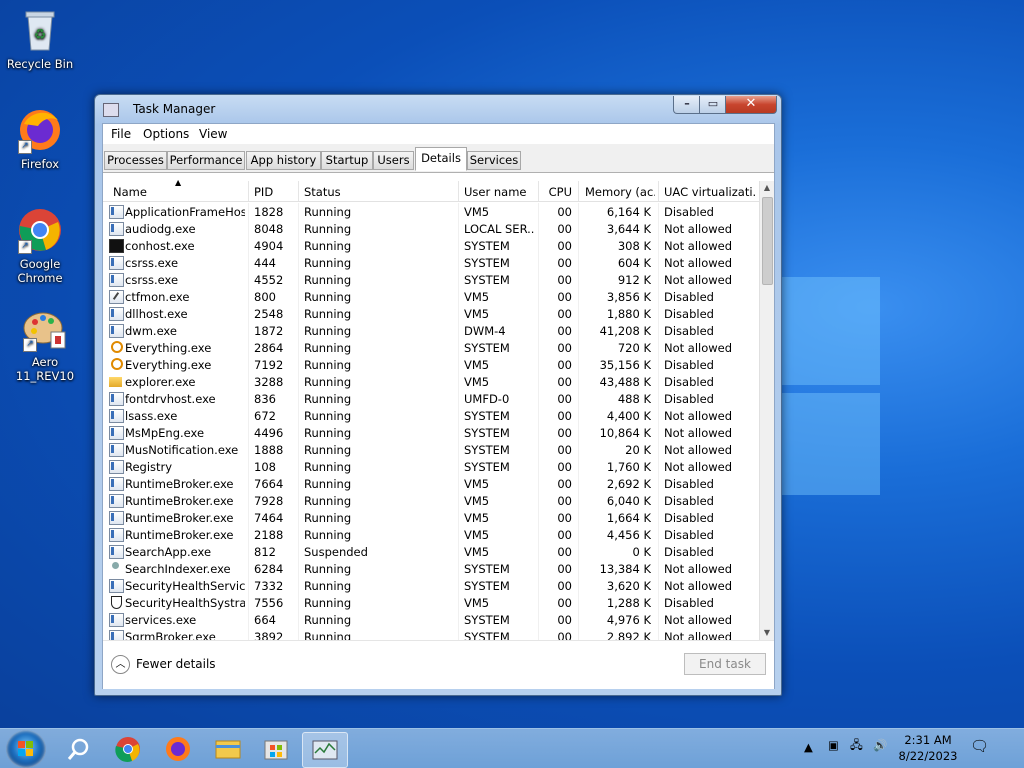 Image resolution: width=1024 pixels, height=768 pixels. Describe the element at coordinates (751, 105) in the screenshot. I see `close-button: ✕` at that location.